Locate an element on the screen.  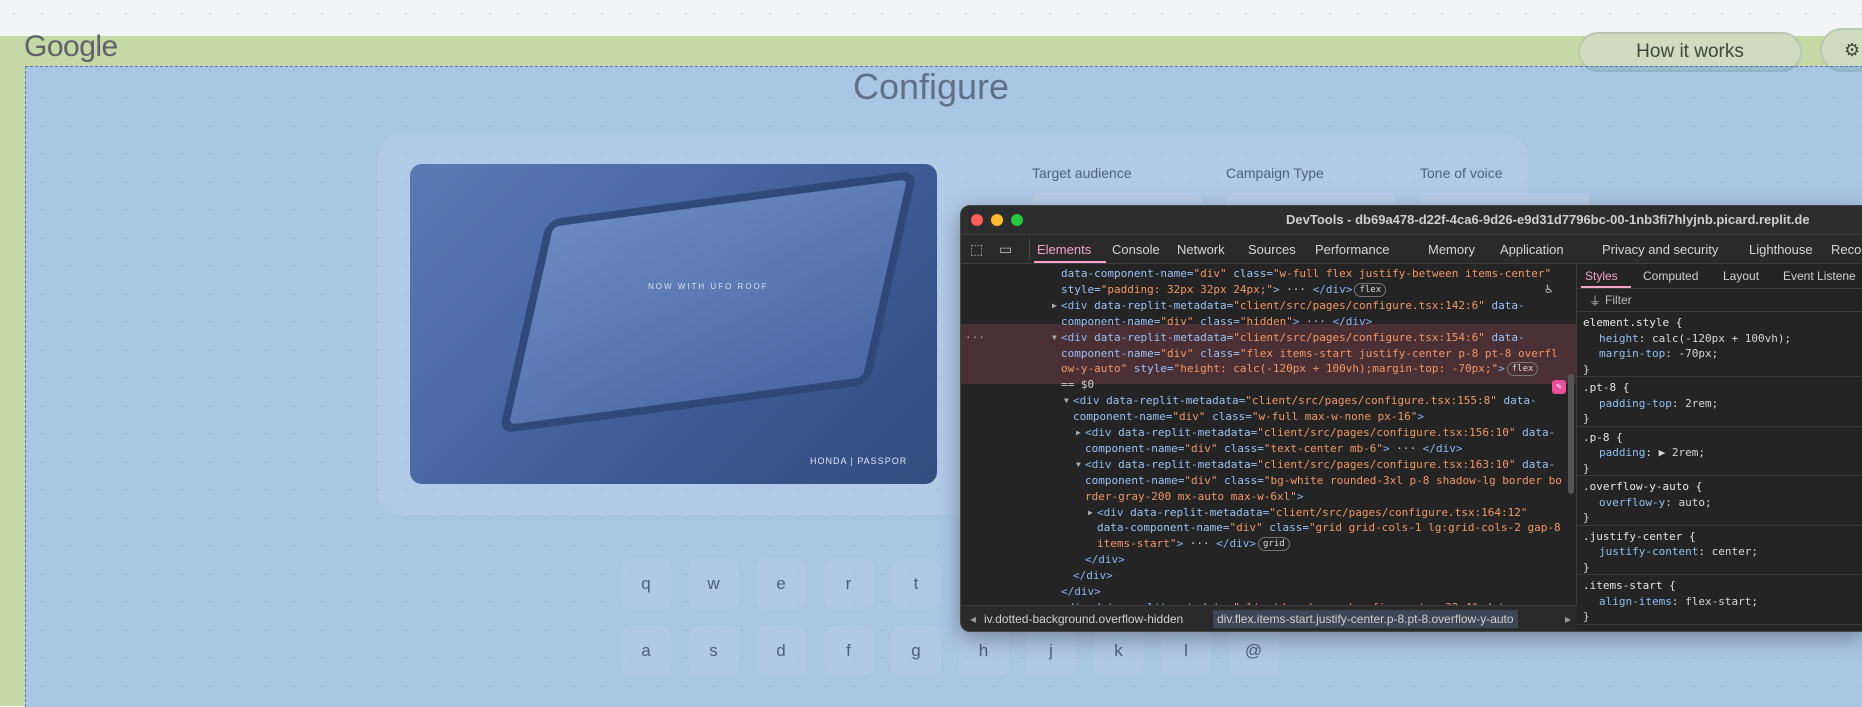
google-logo: Google is located at coordinates (71, 47).